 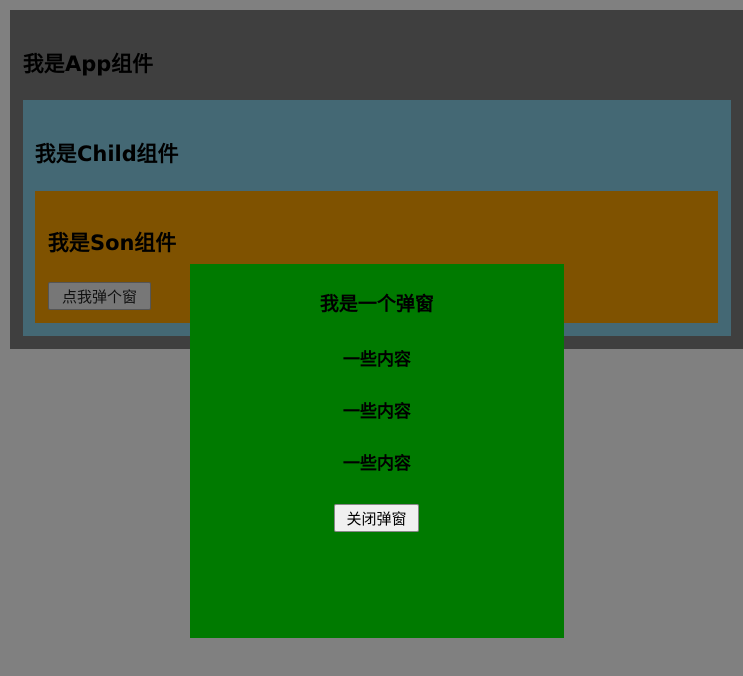 I want to click on child-title: 我是Child组件, so click(x=107, y=154).